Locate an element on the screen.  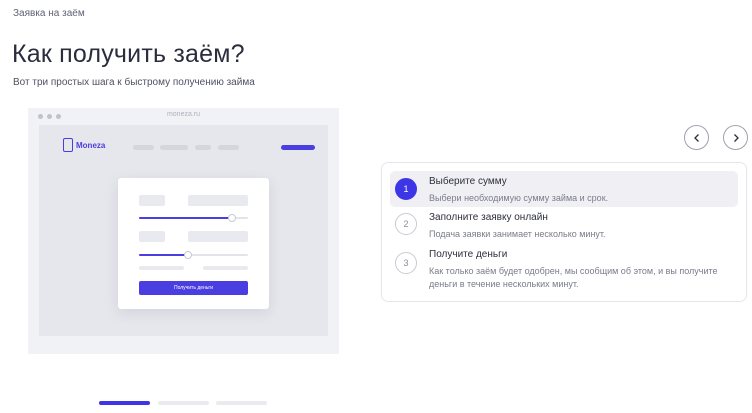
mock-browser-bar: moneza.ru is located at coordinates (183, 116).